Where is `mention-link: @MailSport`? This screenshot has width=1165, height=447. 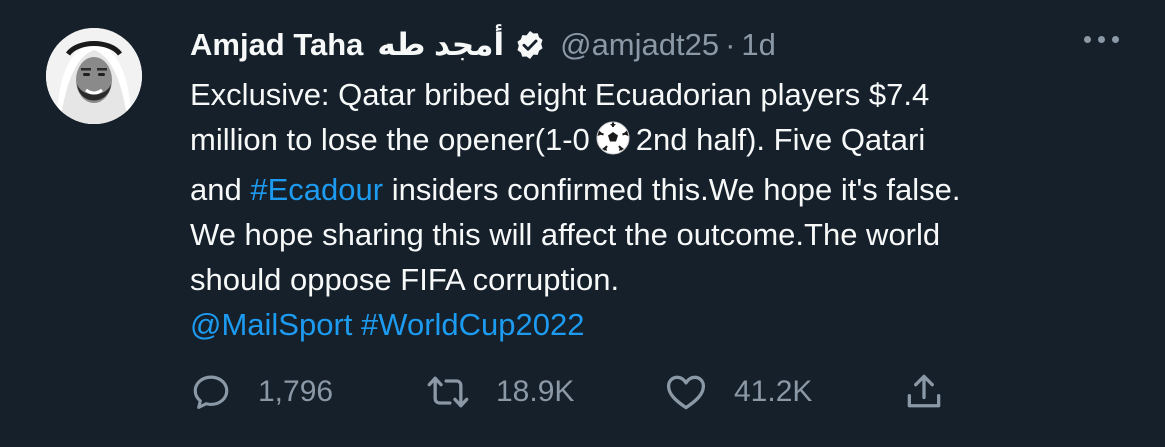 mention-link: @MailSport is located at coordinates (271, 324).